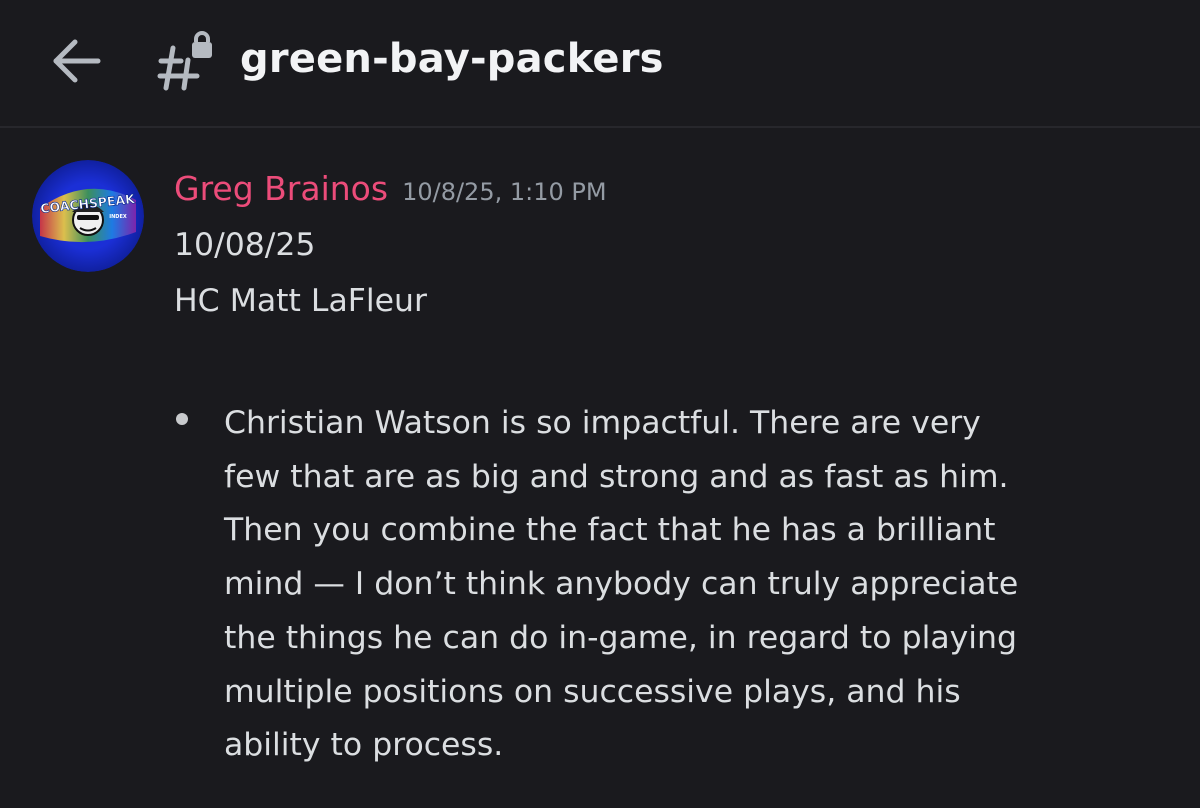 This screenshot has height=808, width=1200. I want to click on message-line-date: 10/08/25, so click(245, 245).